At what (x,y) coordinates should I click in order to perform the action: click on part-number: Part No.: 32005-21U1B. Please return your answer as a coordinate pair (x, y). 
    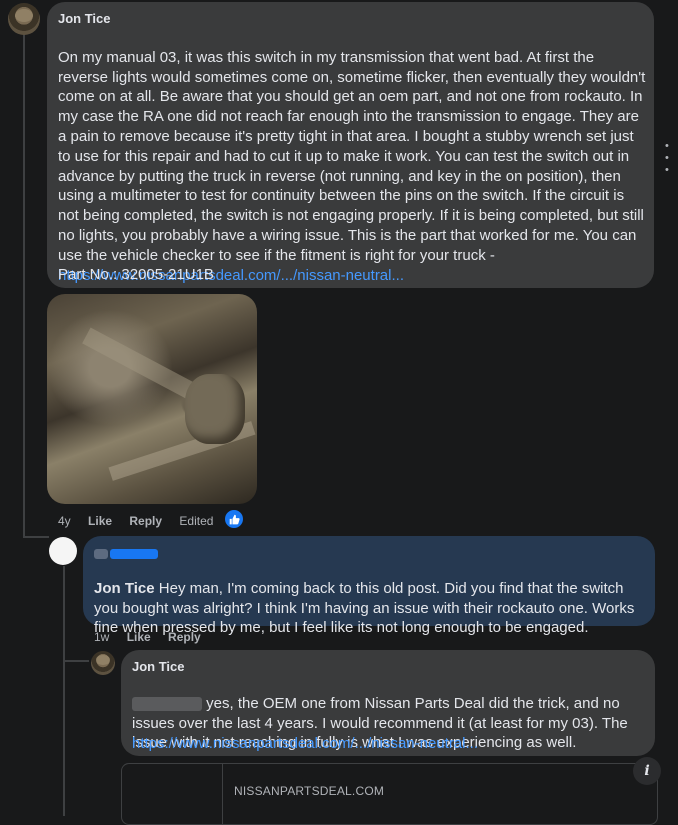
    Looking at the image, I should click on (136, 274).